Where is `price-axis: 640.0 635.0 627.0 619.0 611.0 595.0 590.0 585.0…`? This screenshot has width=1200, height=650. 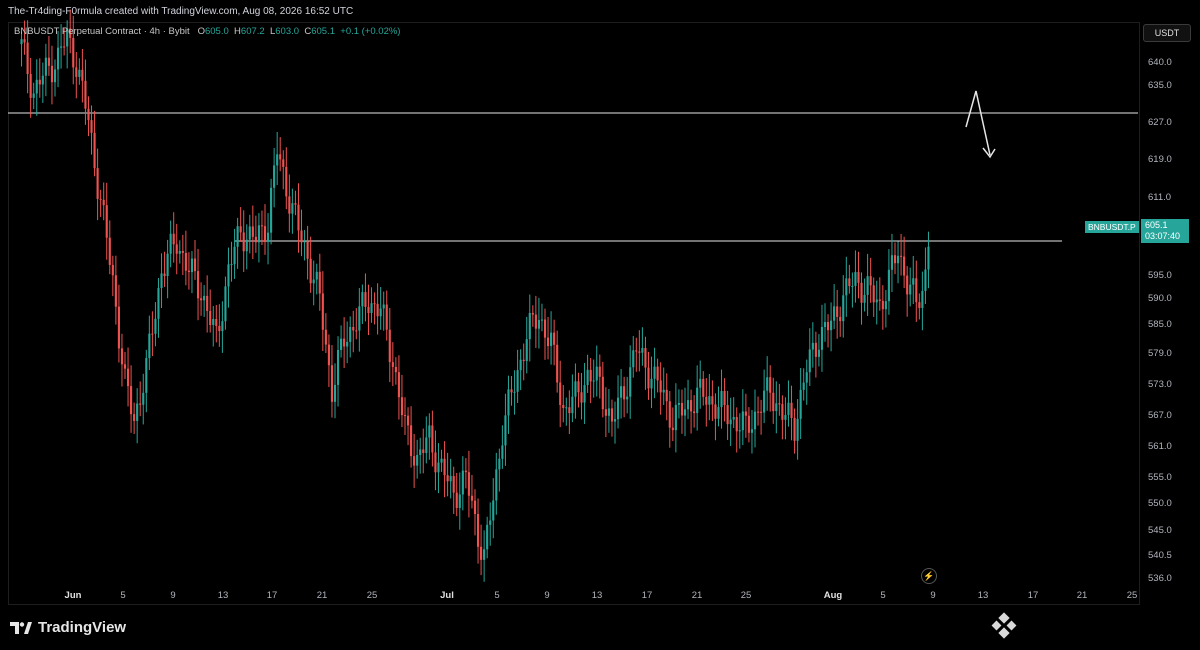
price-axis: 640.0 635.0 627.0 619.0 611.0 595.0 590.0 585.0… is located at coordinates (1170, 313).